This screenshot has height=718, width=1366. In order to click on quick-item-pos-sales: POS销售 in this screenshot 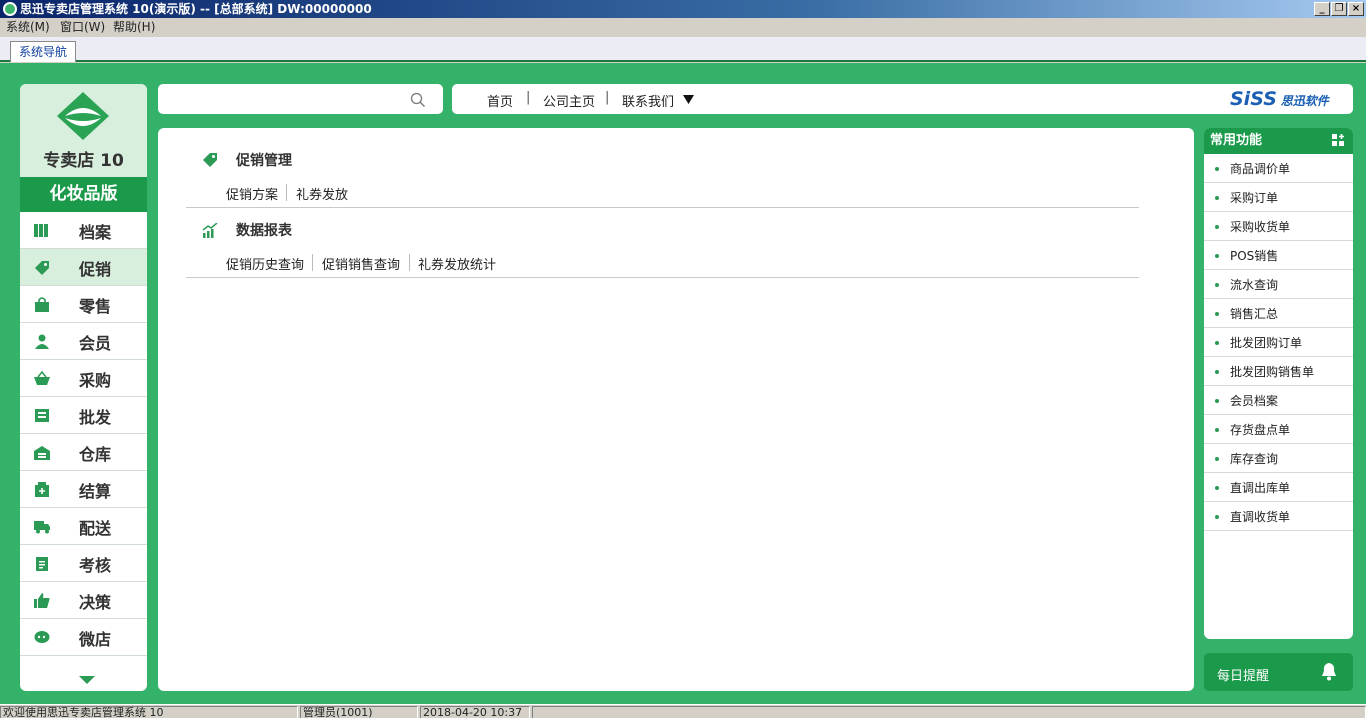, I will do `click(1278, 255)`.